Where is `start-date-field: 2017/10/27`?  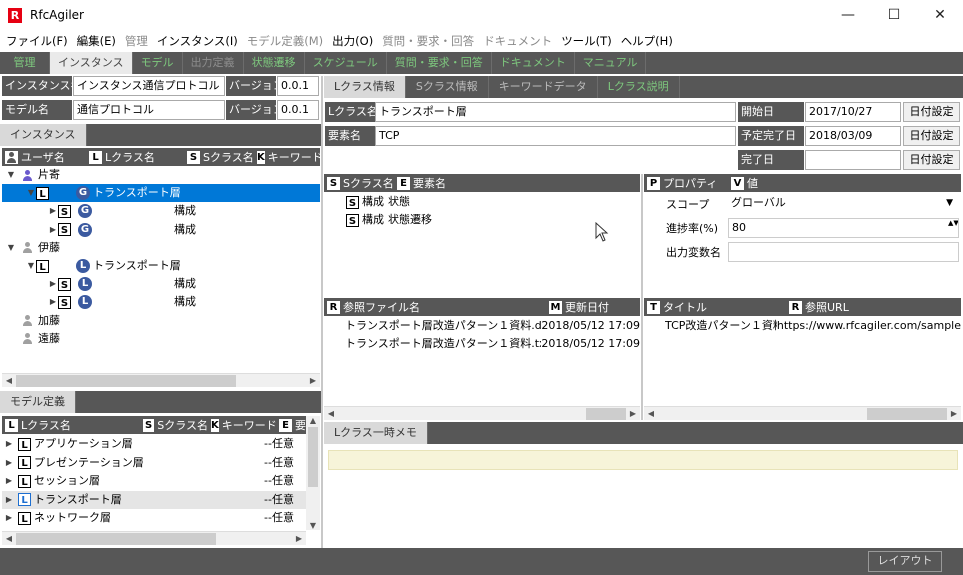
start-date-field: 2017/10/27 is located at coordinates (853, 112).